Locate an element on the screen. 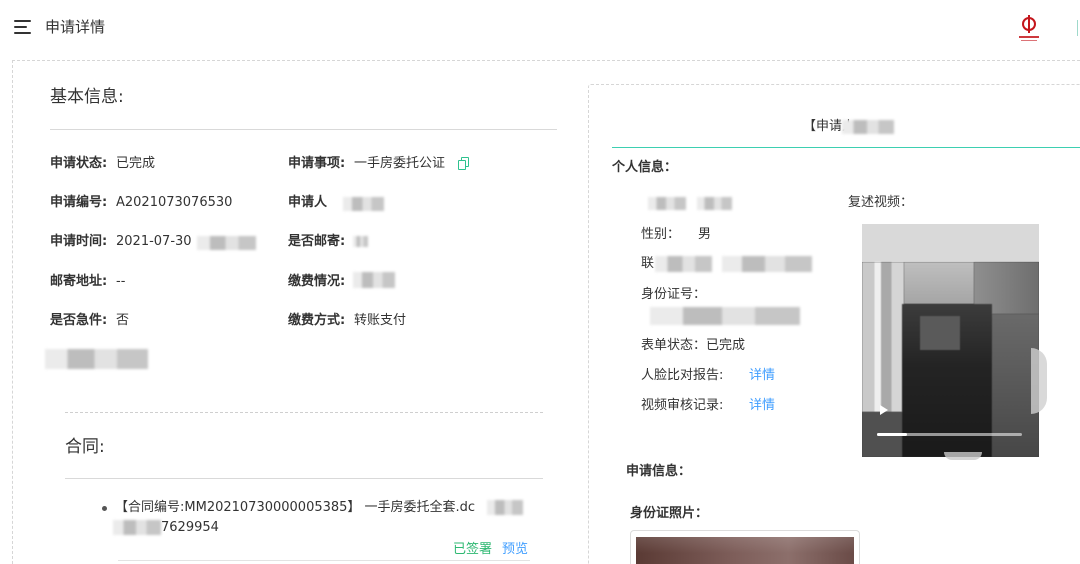 The height and width of the screenshot is (564, 1080). id-card-photo-image is located at coordinates (745, 550).